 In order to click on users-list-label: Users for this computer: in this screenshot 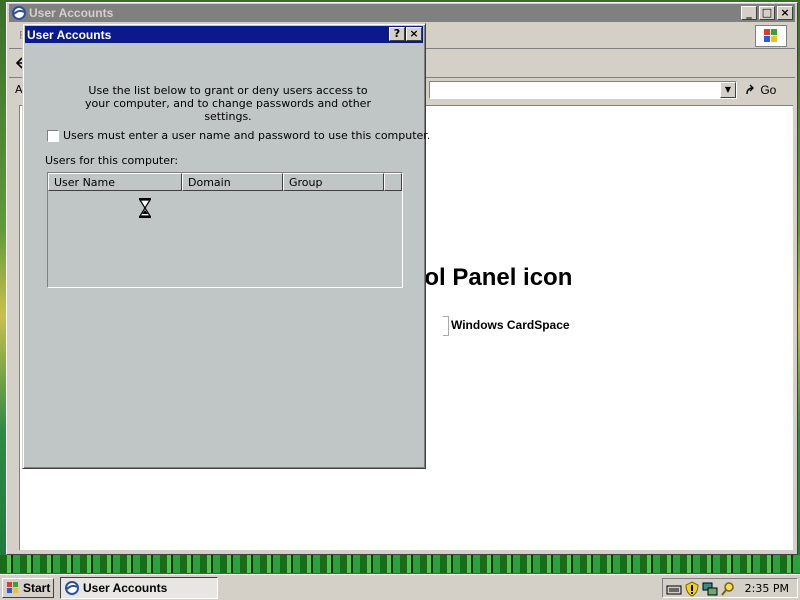, I will do `click(112, 160)`.